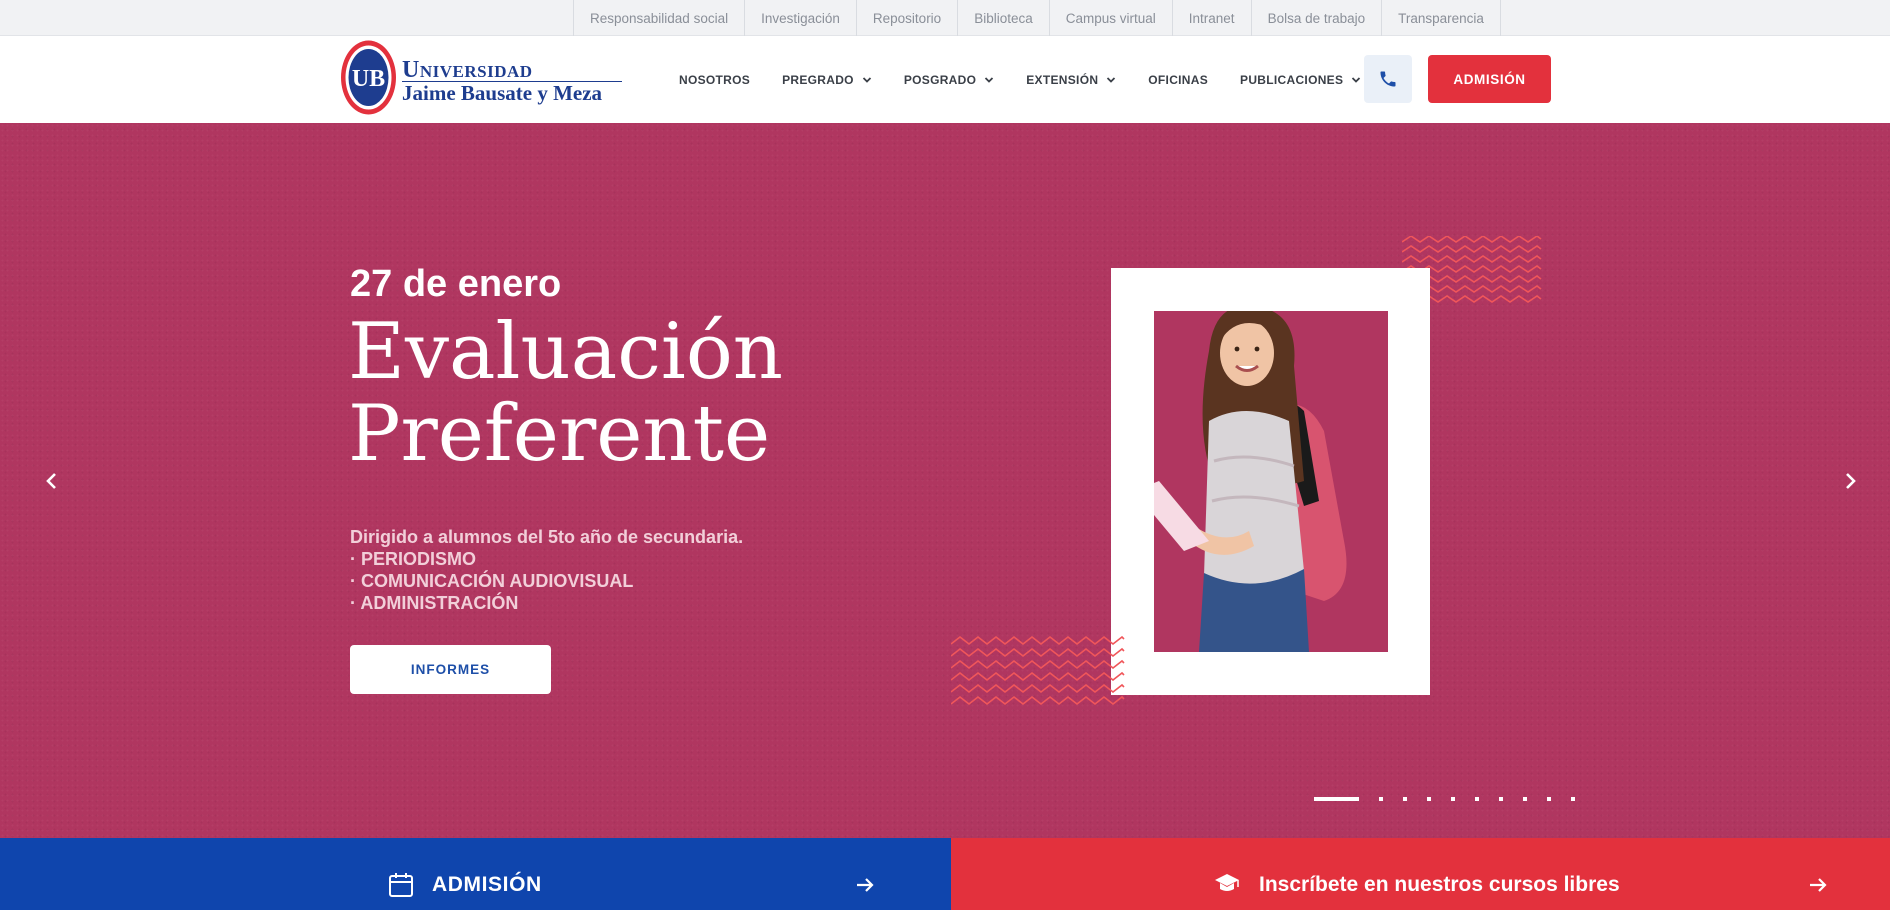  What do you see at coordinates (818, 79) in the screenshot?
I see `nav-label: PREGRADO` at bounding box center [818, 79].